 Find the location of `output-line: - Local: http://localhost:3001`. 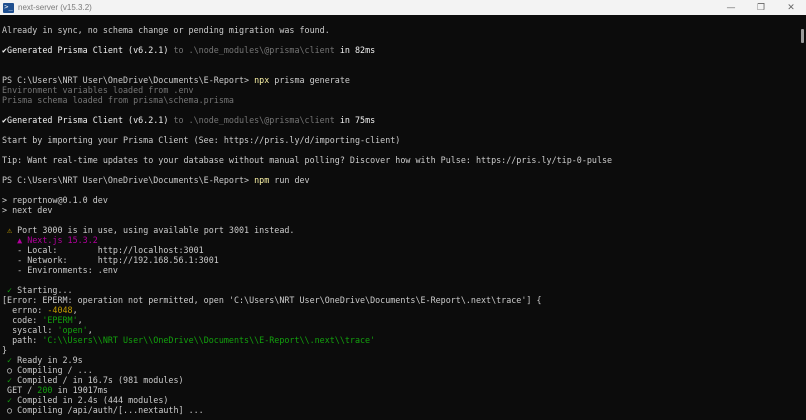

output-line: - Local: http://localhost:3001 is located at coordinates (103, 250).